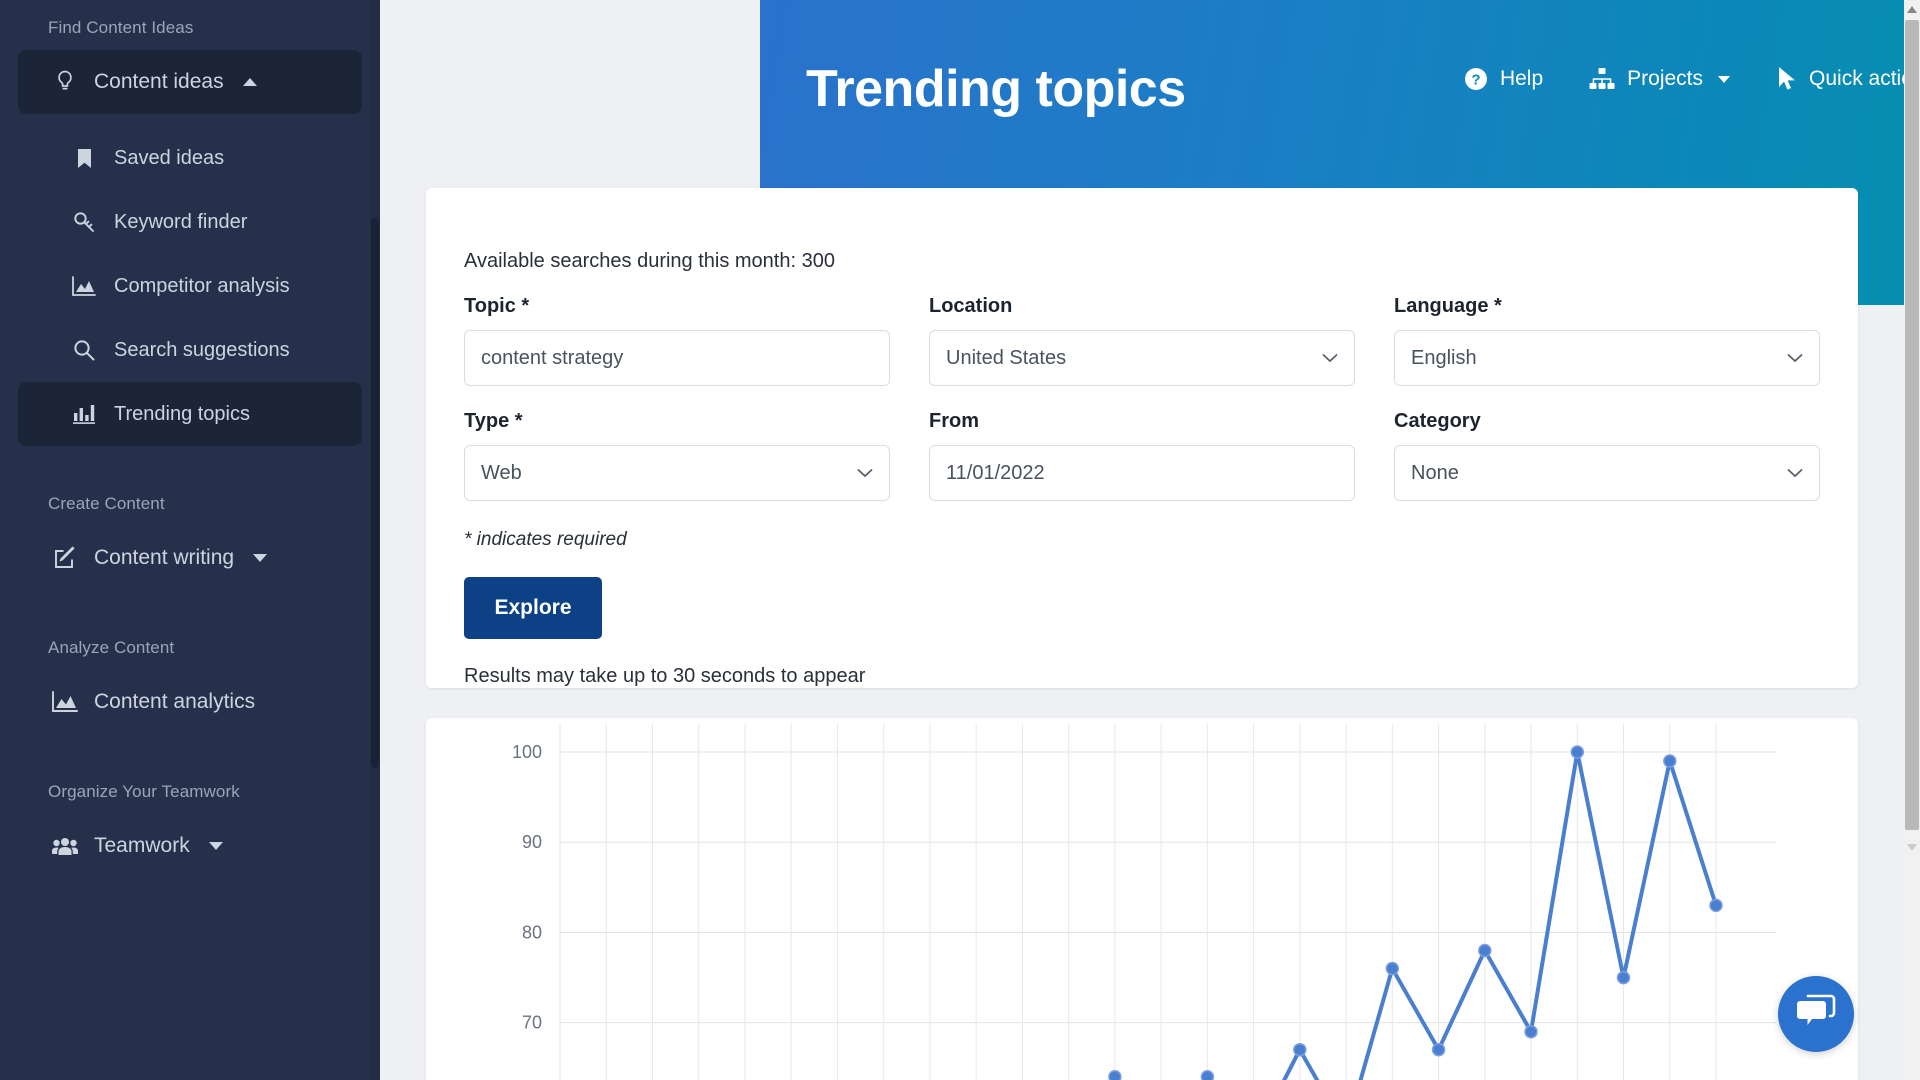 This screenshot has width=1920, height=1080. I want to click on sidebar-item-label: Competitor analysis, so click(202, 285).